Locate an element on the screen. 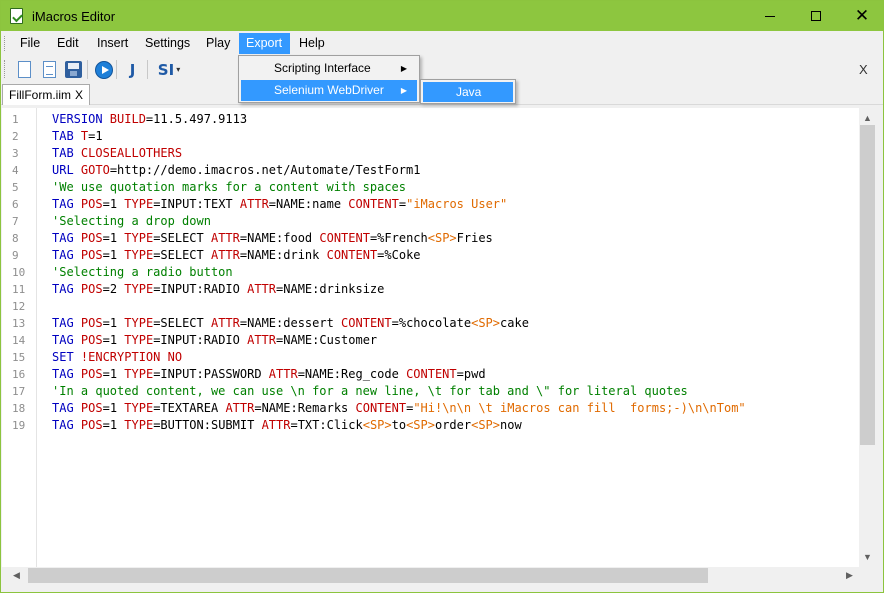  tab-label: FillForm.iim is located at coordinates (40, 95).